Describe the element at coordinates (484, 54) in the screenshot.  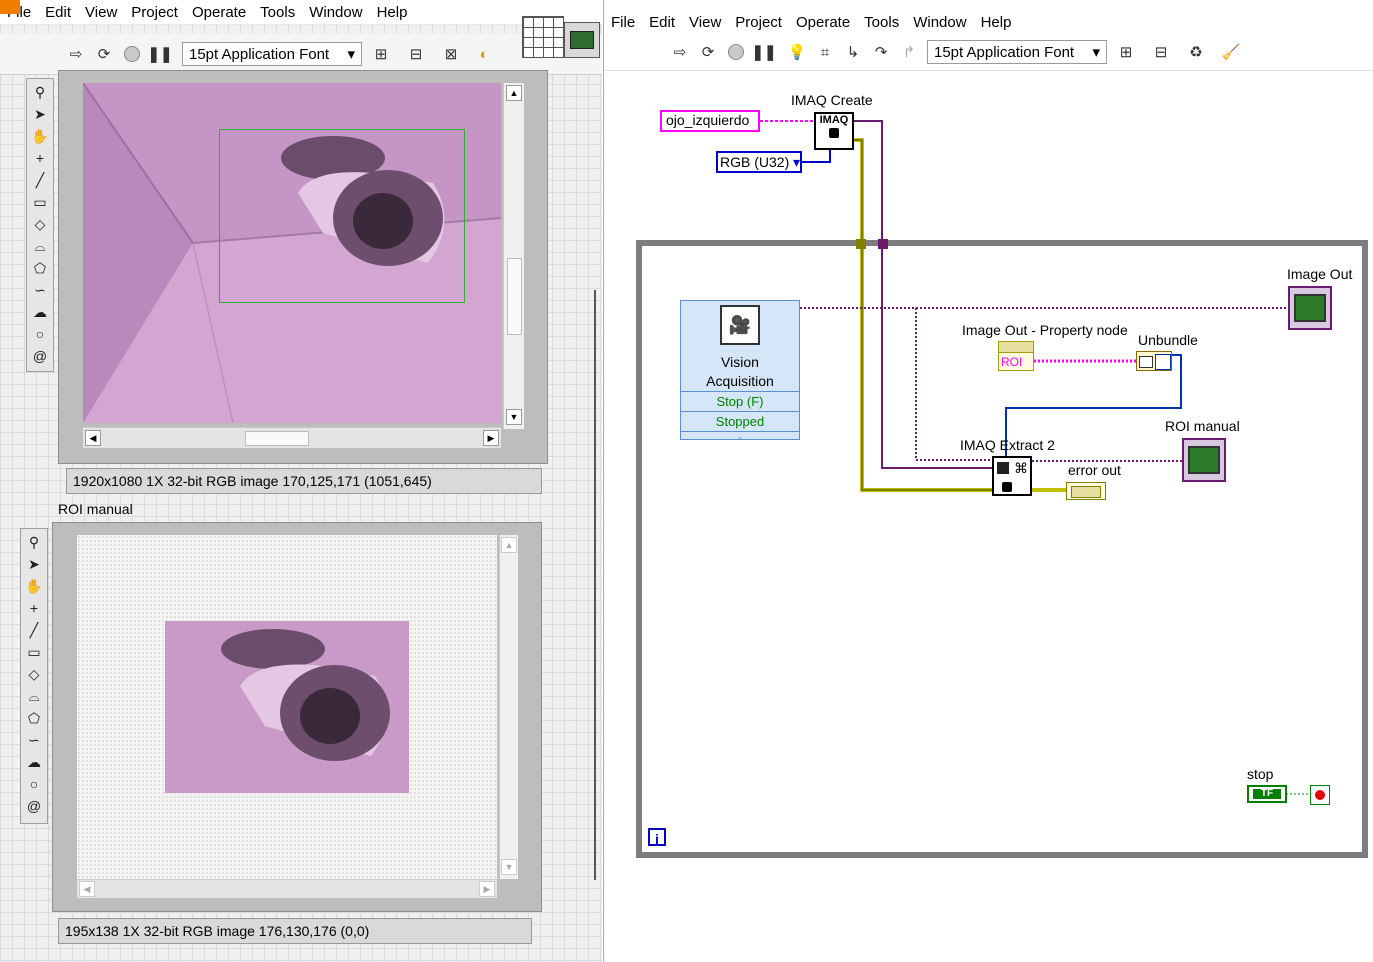
I see `reorder-icon: ◐` at that location.